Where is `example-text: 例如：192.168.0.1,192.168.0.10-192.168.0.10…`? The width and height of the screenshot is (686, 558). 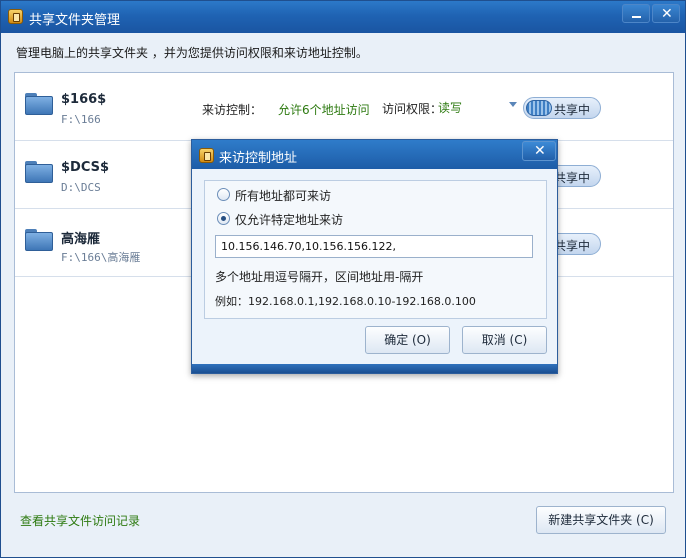
example-text: 例如：192.168.0.1,192.168.0.10-192.168.0.10… is located at coordinates (345, 301).